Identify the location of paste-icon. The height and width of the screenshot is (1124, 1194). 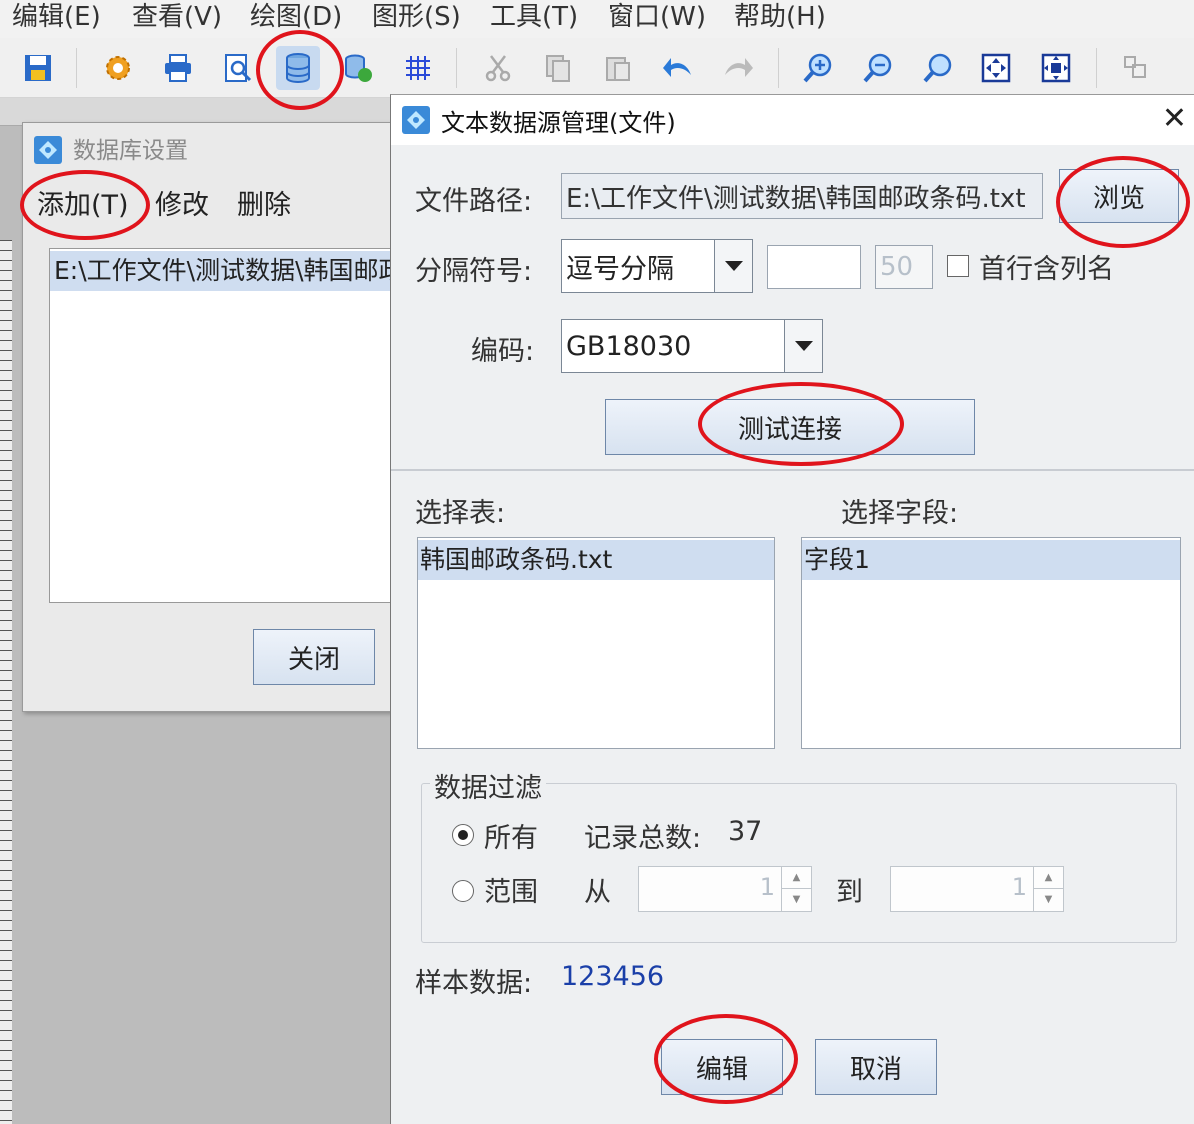
(618, 68).